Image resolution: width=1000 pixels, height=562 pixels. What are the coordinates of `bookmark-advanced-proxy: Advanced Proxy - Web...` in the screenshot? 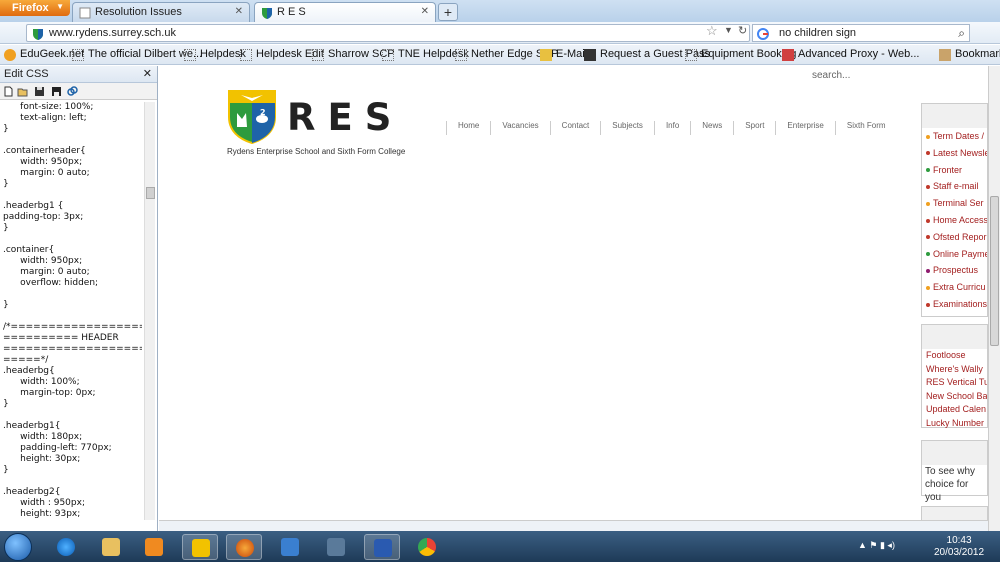 It's located at (850, 54).